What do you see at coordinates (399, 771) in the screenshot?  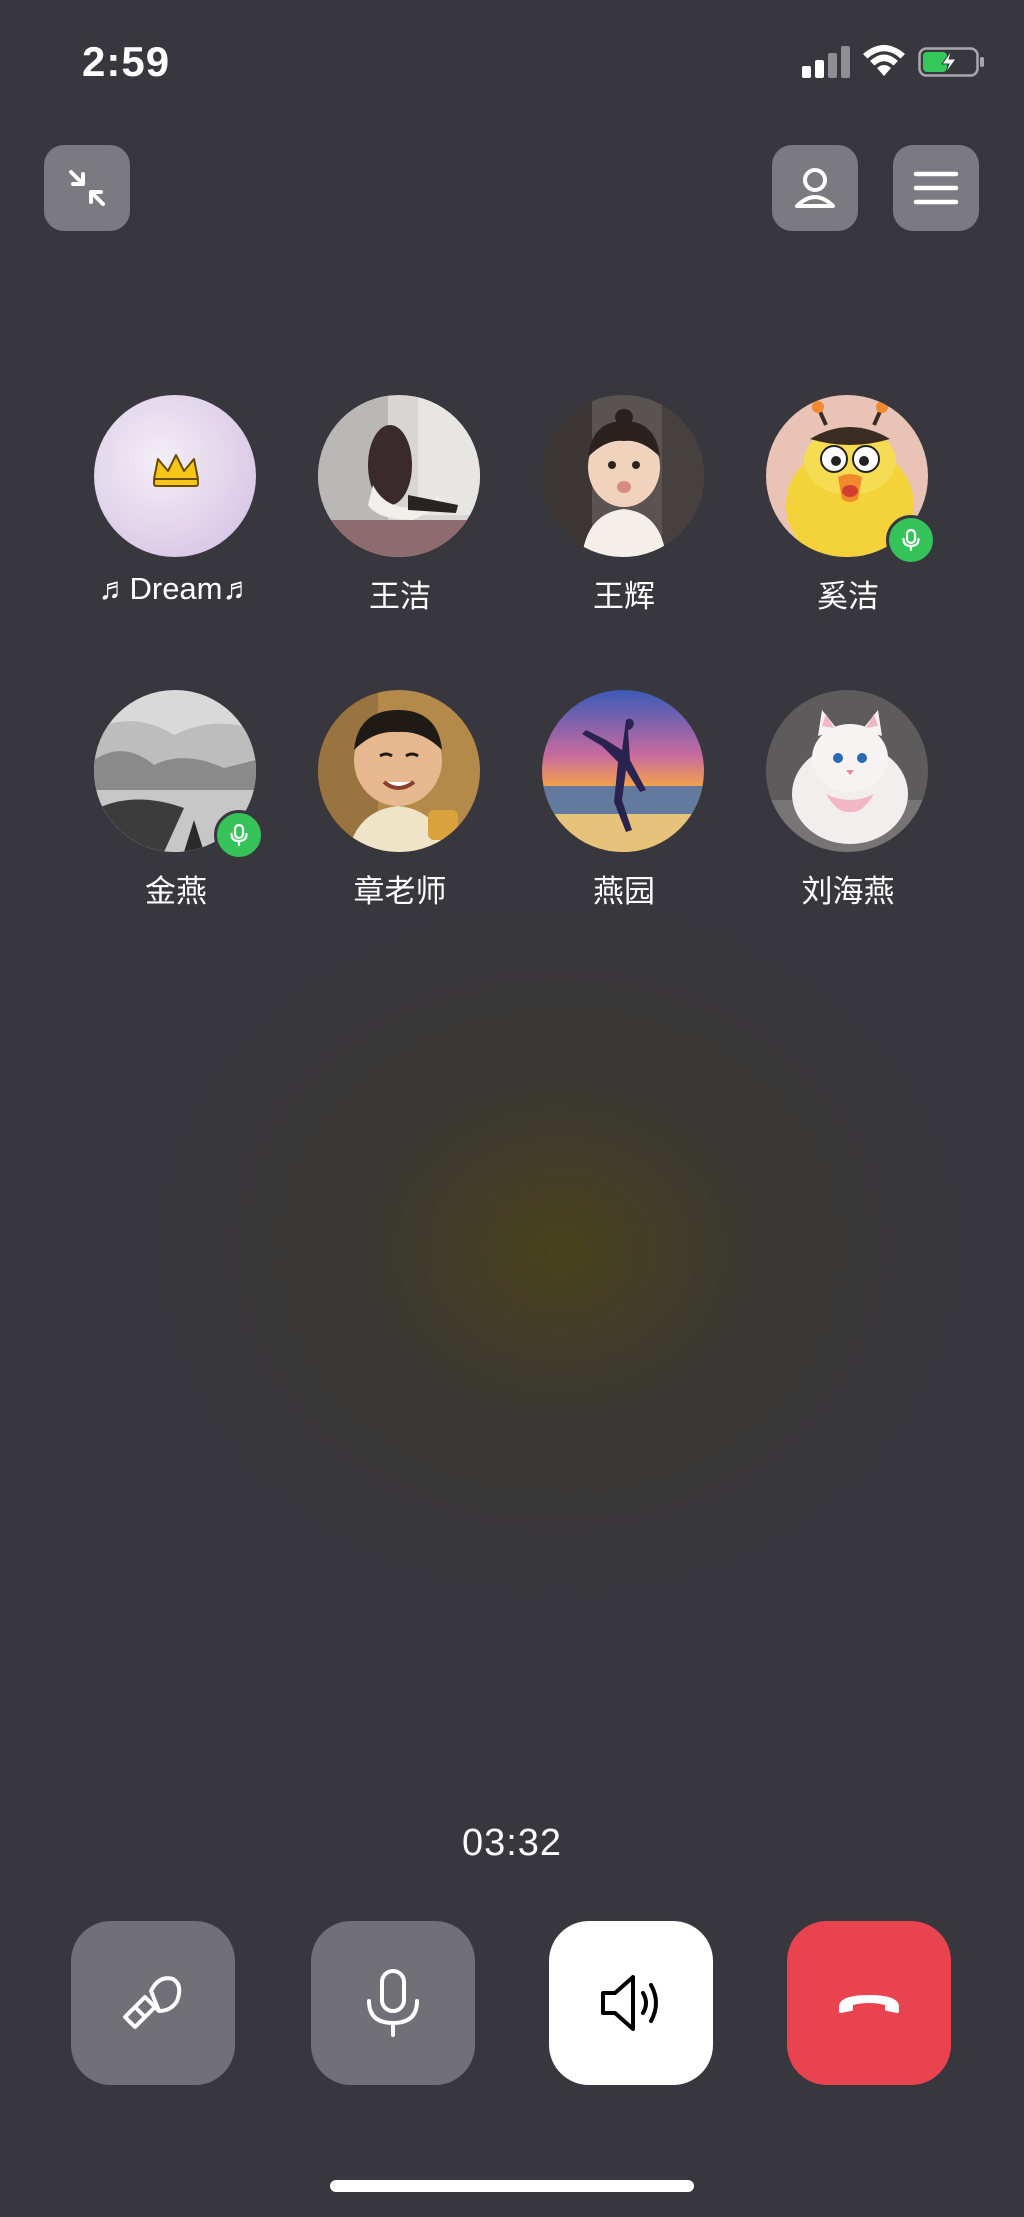 I see `baby-photo-avatar` at bounding box center [399, 771].